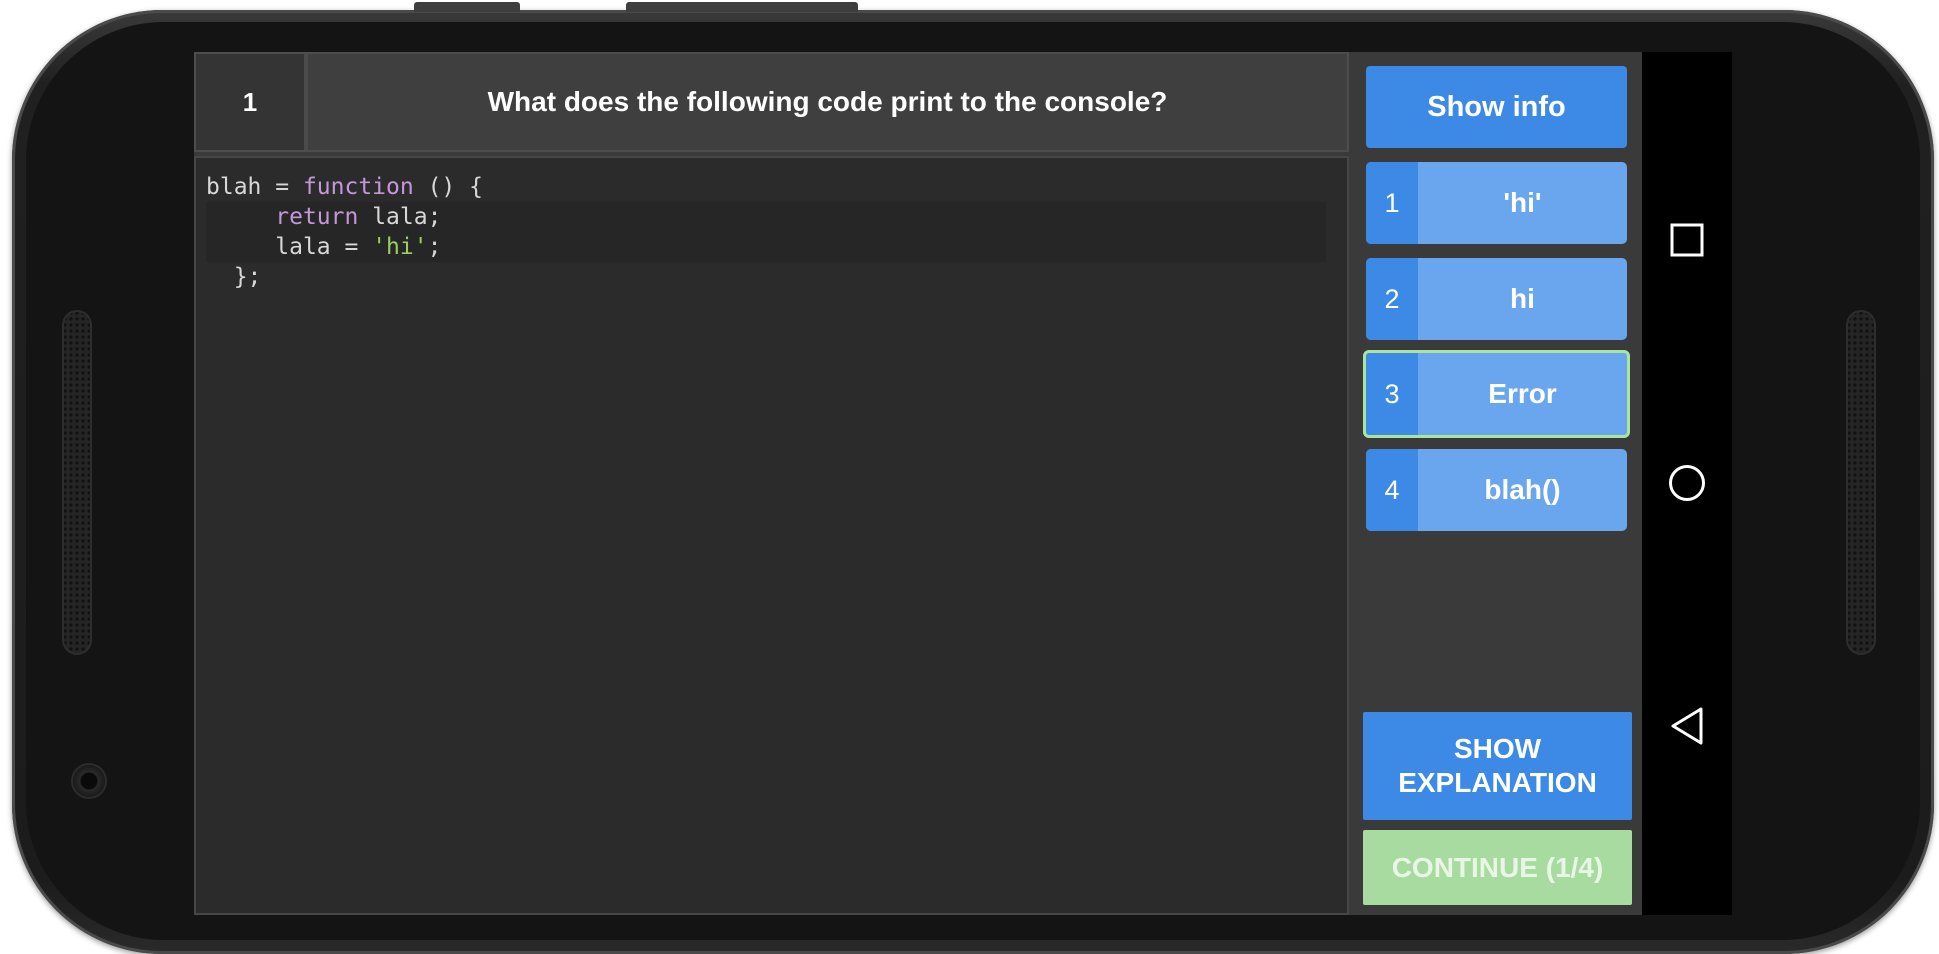  Describe the element at coordinates (766, 217) in the screenshot. I see `code-line: return lala;` at that location.